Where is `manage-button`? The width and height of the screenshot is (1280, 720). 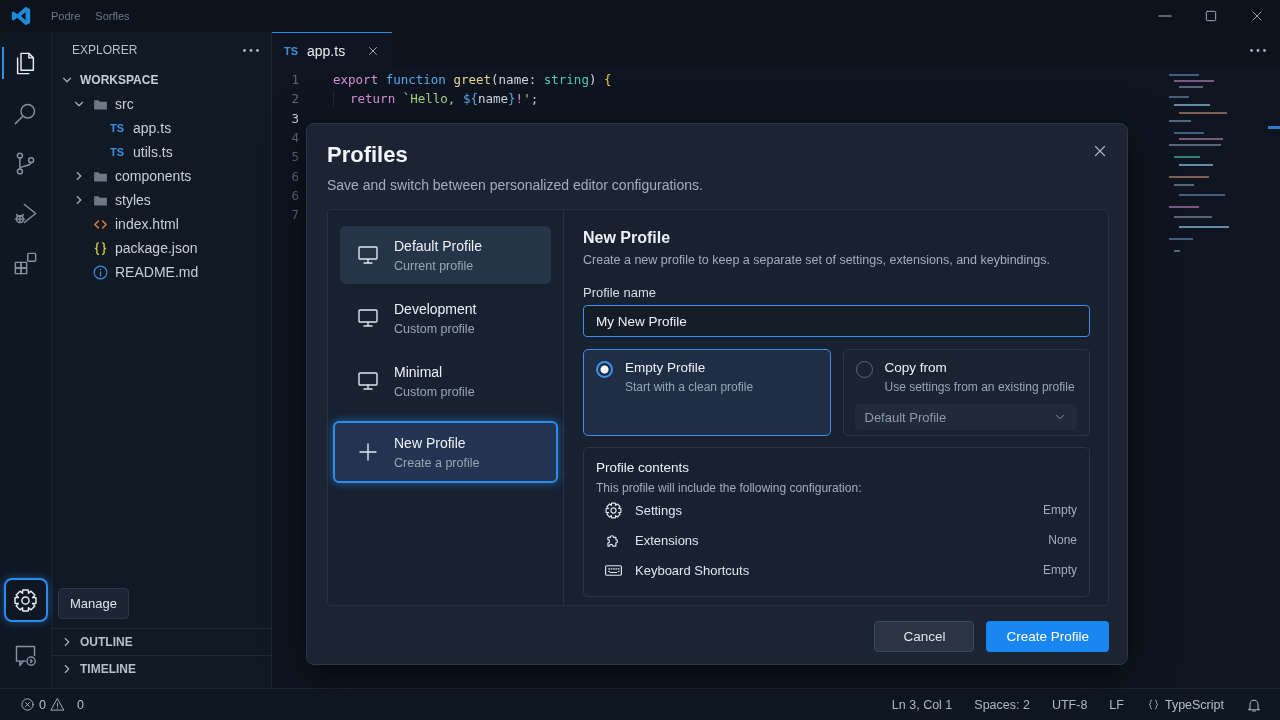
manage-button is located at coordinates (25, 600).